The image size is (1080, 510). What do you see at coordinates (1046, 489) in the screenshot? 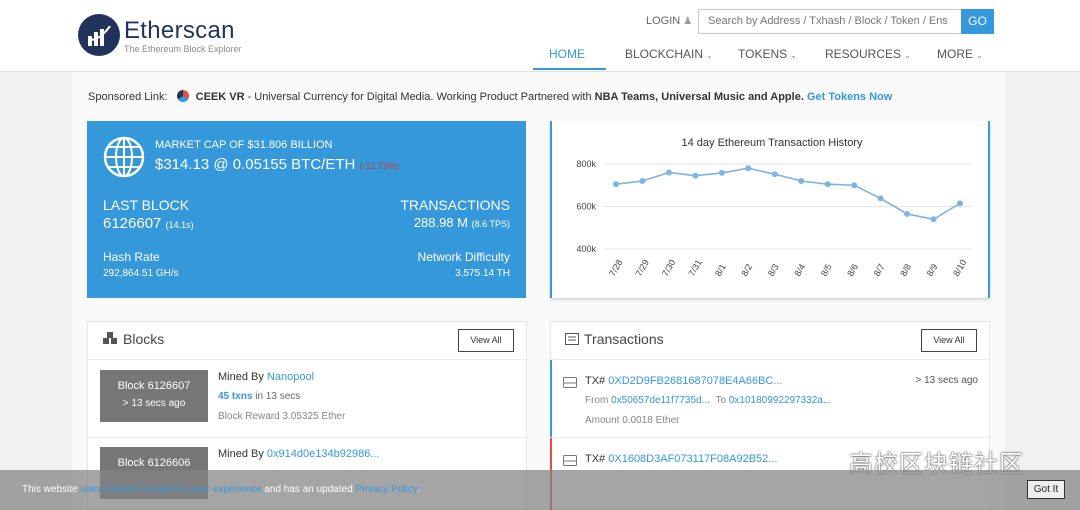
I see `got-it-button: Got It` at bounding box center [1046, 489].